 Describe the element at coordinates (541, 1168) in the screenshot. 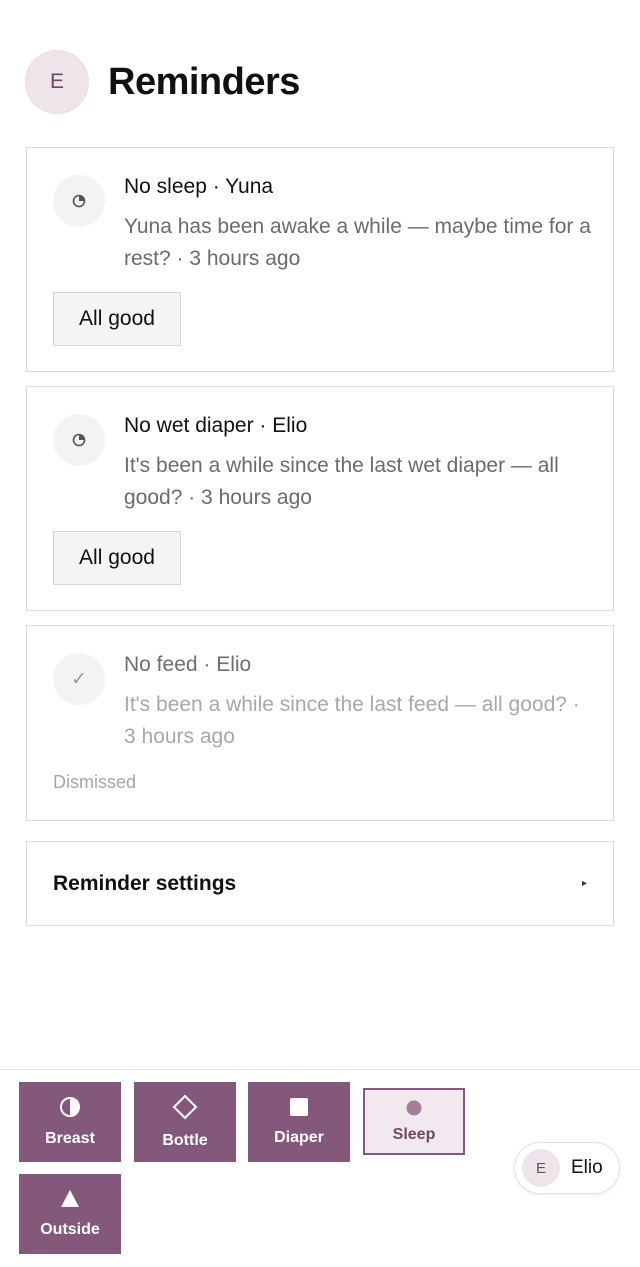

I see `child-avatar: E` at that location.